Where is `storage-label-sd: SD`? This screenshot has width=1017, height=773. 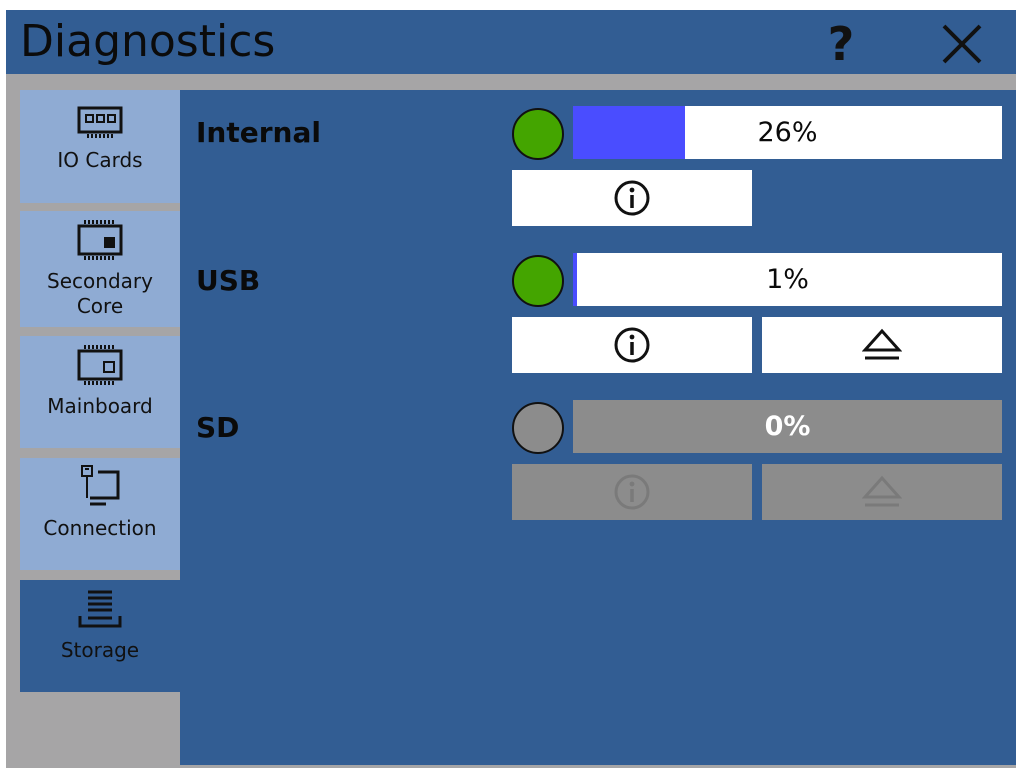 storage-label-sd: SD is located at coordinates (218, 427).